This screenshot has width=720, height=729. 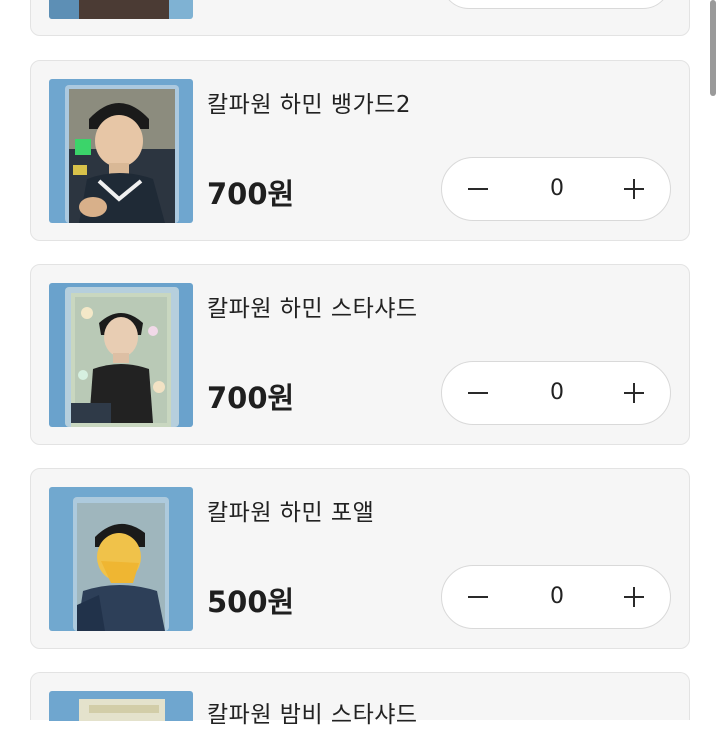 I want to click on product-price: 500원, so click(x=251, y=602).